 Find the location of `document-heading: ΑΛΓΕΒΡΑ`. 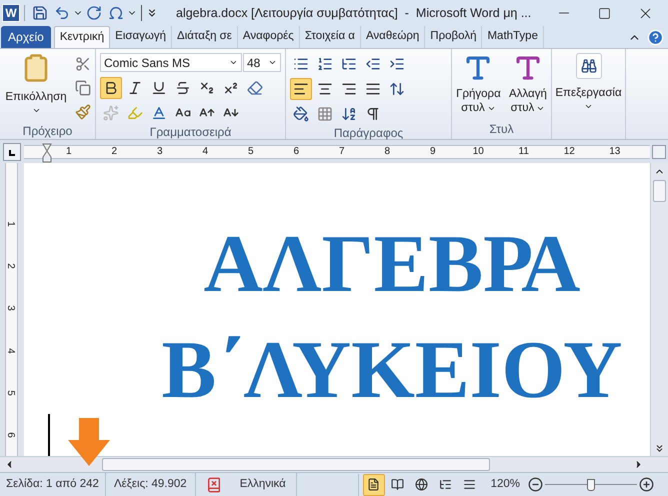

document-heading: ΑΛΓΕΒΡΑ is located at coordinates (392, 264).